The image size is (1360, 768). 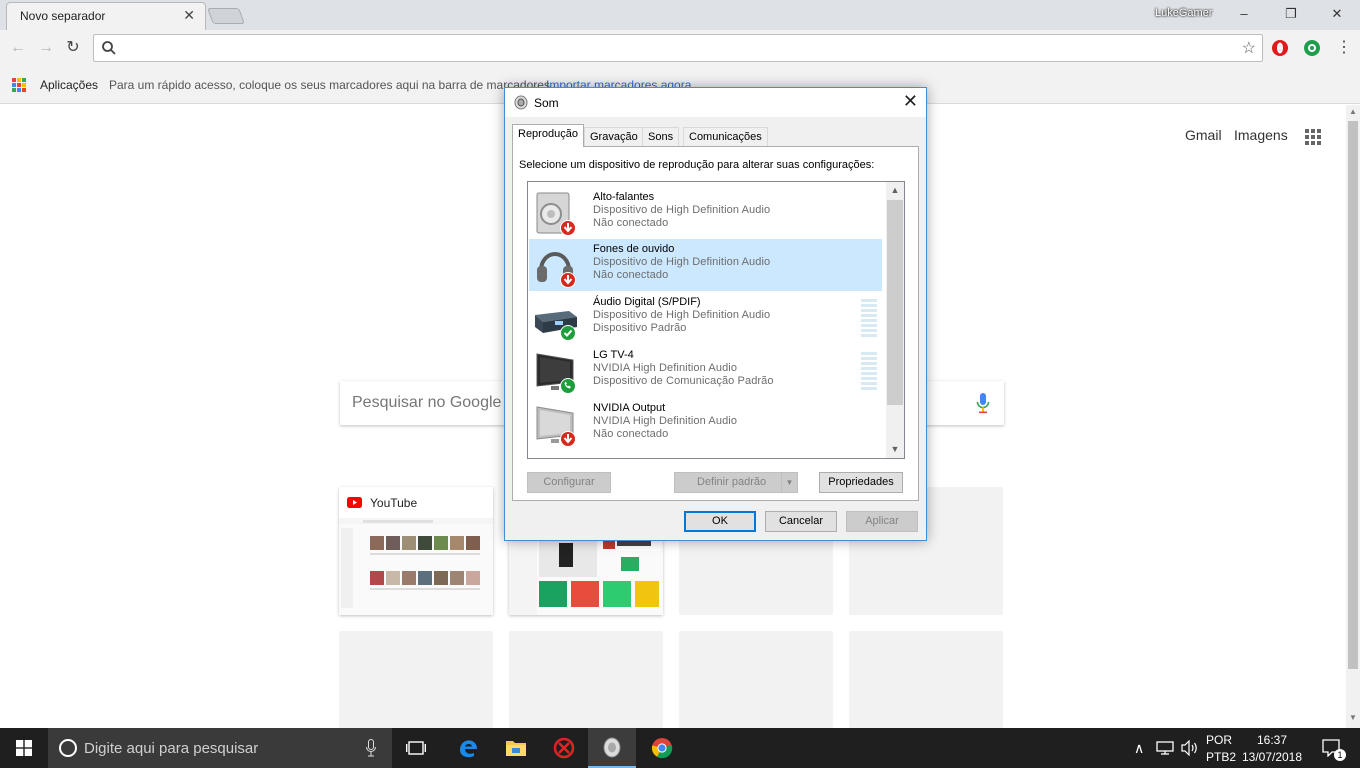 I want to click on taskbar-edge, so click(x=468, y=748).